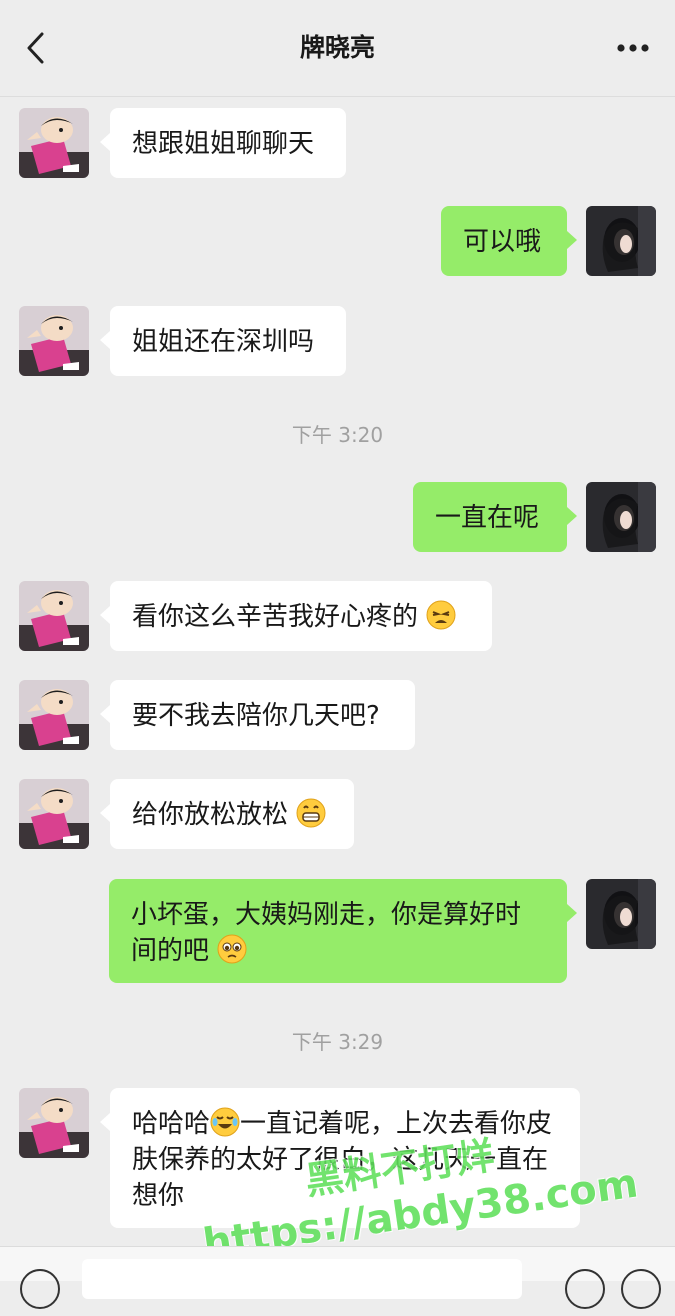  I want to click on emoji-button, so click(585, 1289).